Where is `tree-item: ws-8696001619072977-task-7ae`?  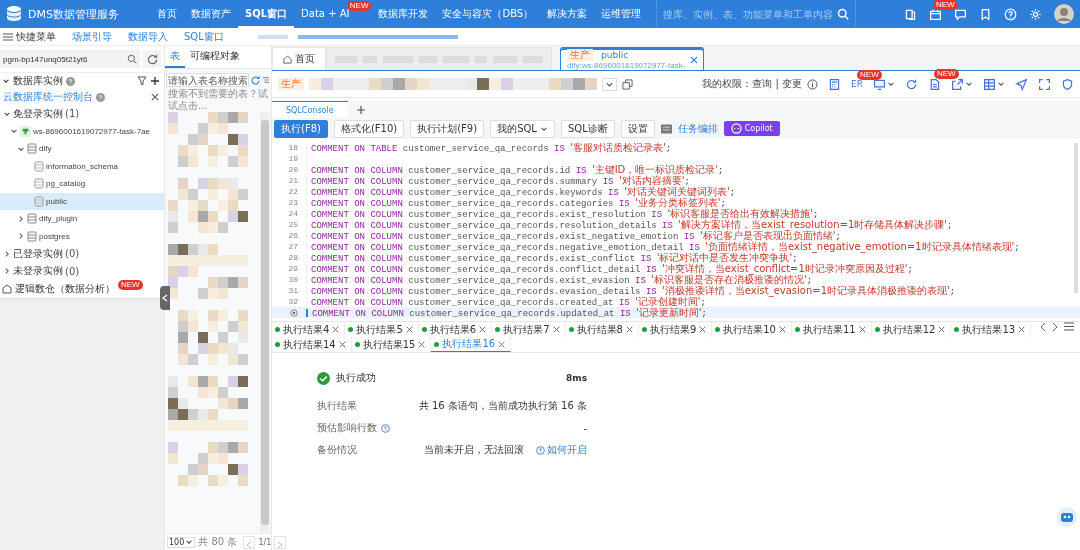
tree-item: ws-8696001619072977-task-7ae is located at coordinates (82, 131).